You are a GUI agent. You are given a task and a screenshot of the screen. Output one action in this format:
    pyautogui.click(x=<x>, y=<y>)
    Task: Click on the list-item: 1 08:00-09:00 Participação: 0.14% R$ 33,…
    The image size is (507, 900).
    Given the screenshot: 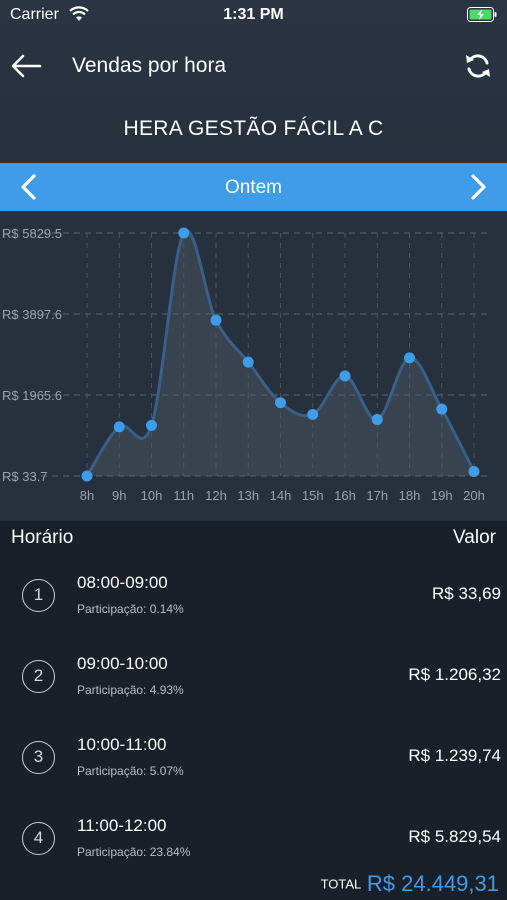 What is the action you would take?
    pyautogui.click(x=253, y=592)
    